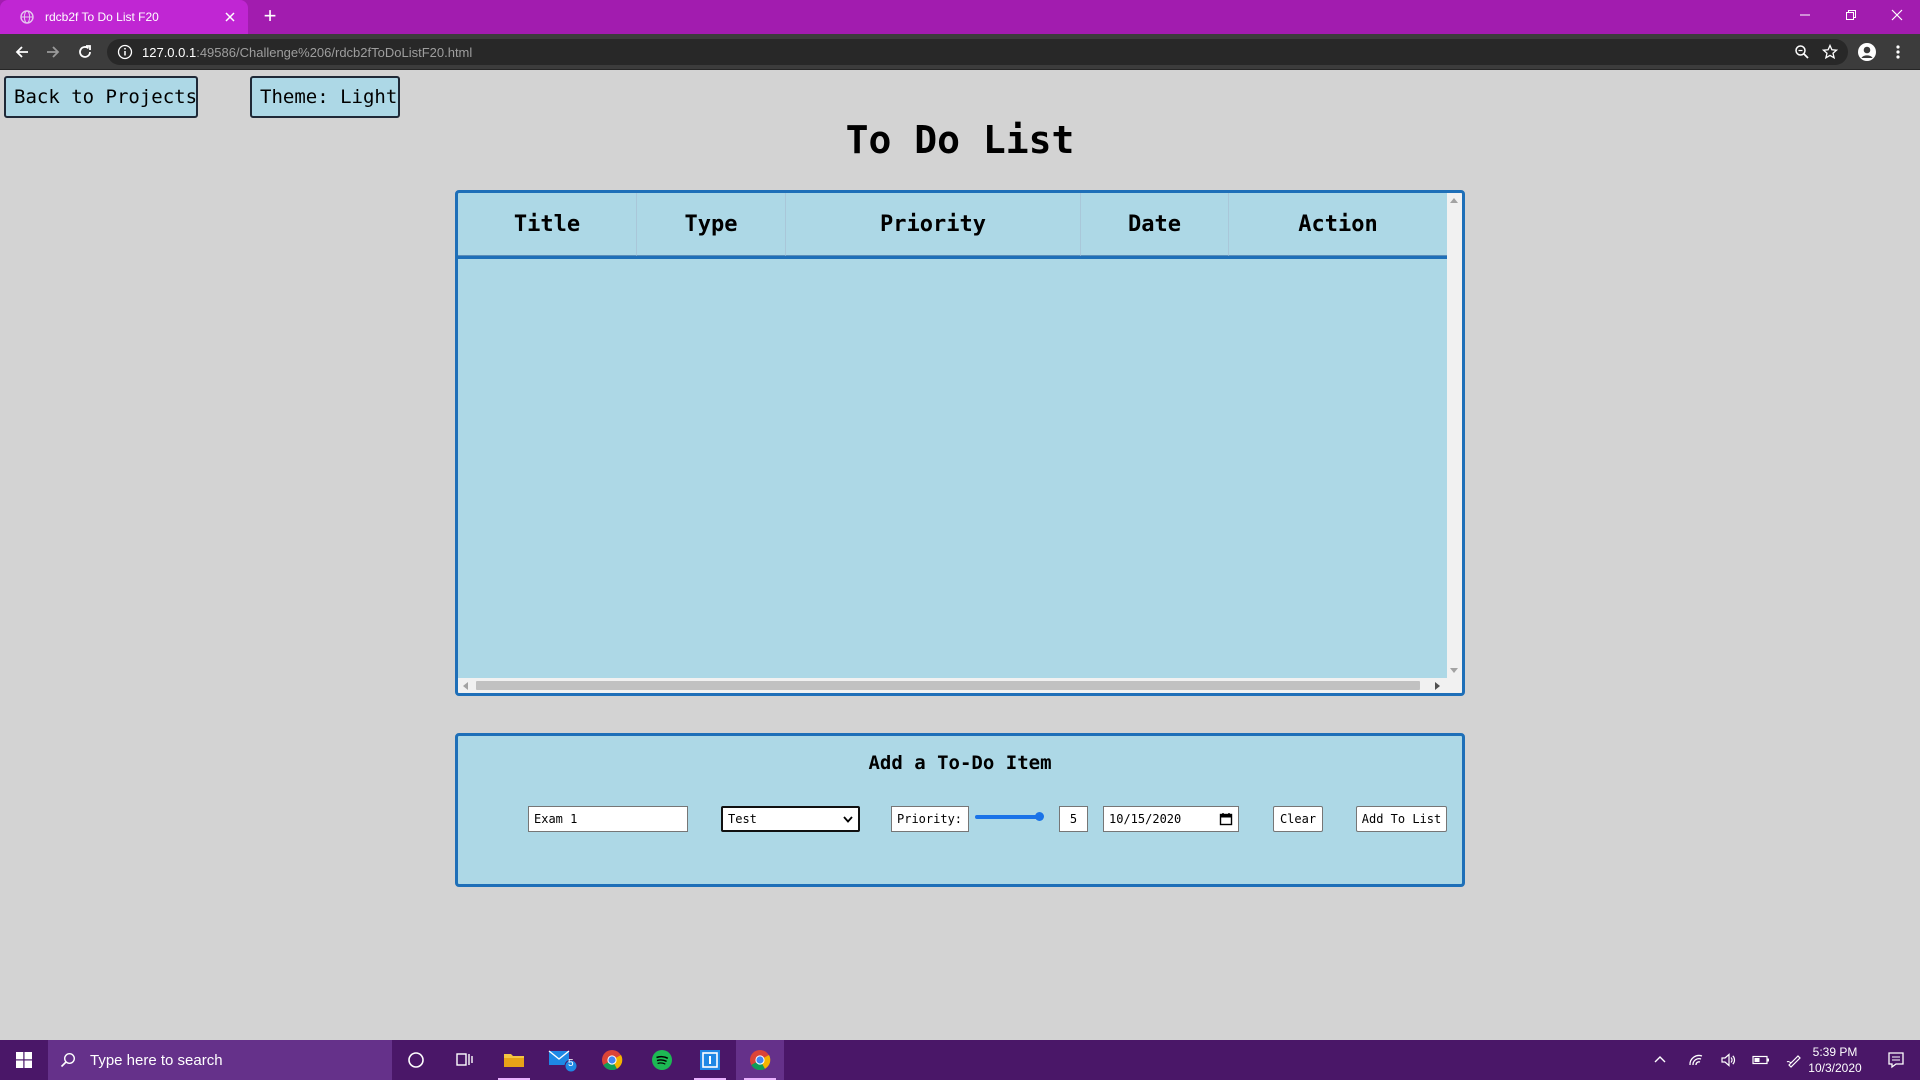 The image size is (1920, 1080). What do you see at coordinates (790, 819) in the screenshot?
I see `item-type-select: Test` at bounding box center [790, 819].